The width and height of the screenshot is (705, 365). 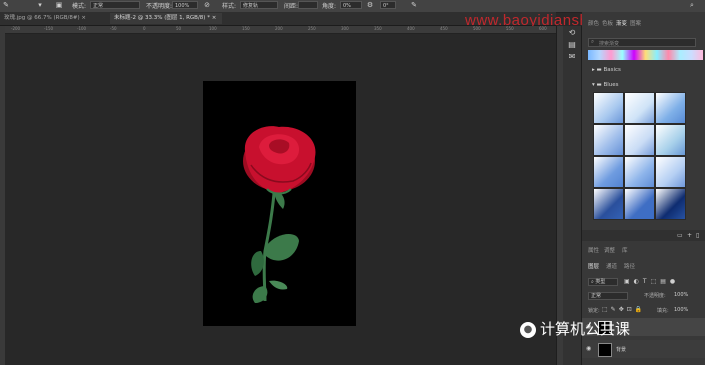 What do you see at coordinates (115, 5) in the screenshot?
I see `mode-select: 正常` at bounding box center [115, 5].